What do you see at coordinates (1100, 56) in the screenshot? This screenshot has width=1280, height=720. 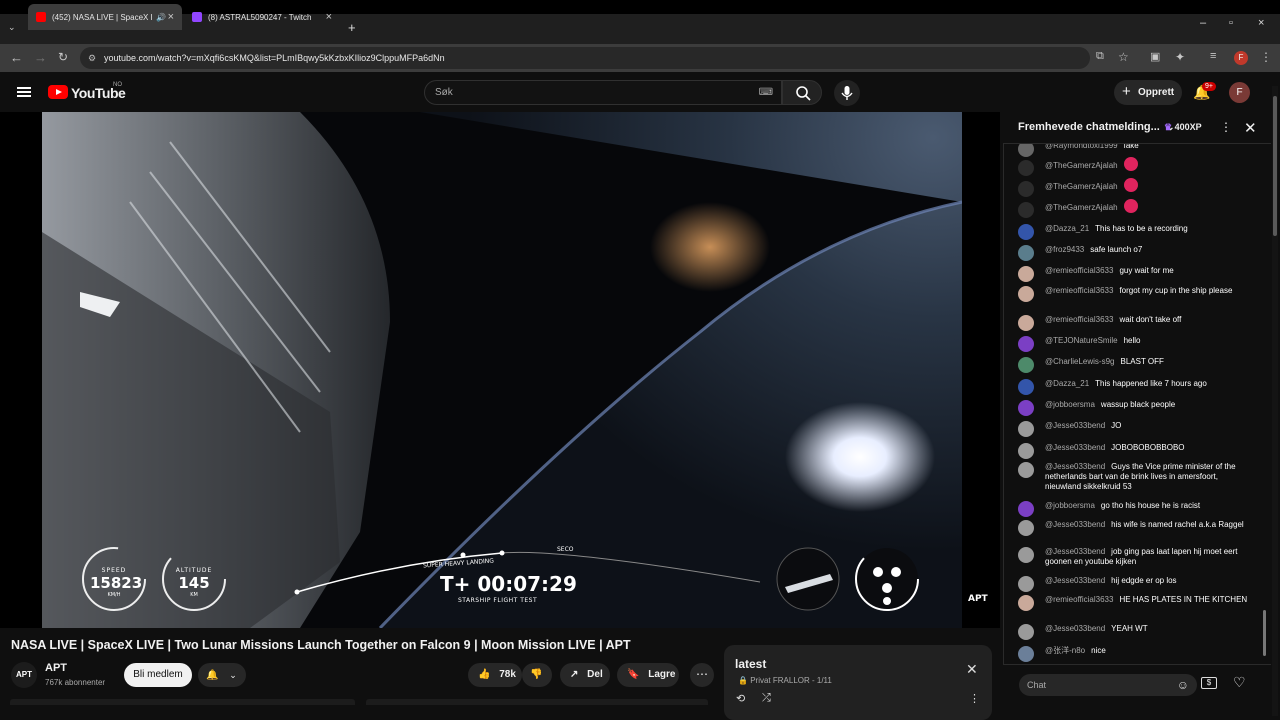 I see `install-app-icon: ⧉` at bounding box center [1100, 56].